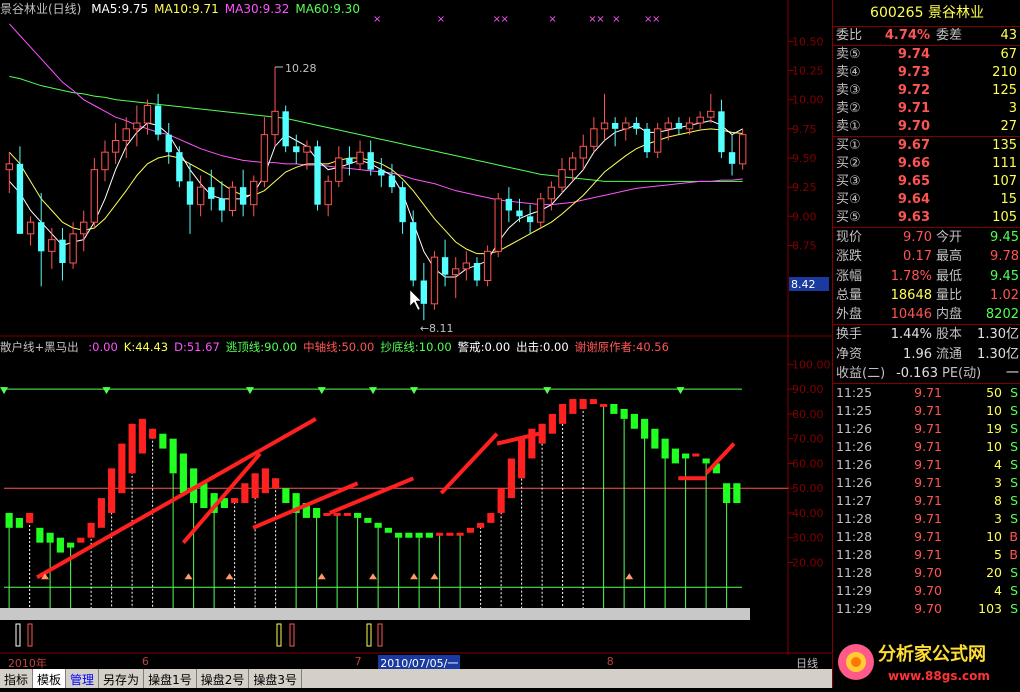 The height and width of the screenshot is (692, 1020). I want to click on buy-order-row: 买④ 9.64 15, so click(926, 200).